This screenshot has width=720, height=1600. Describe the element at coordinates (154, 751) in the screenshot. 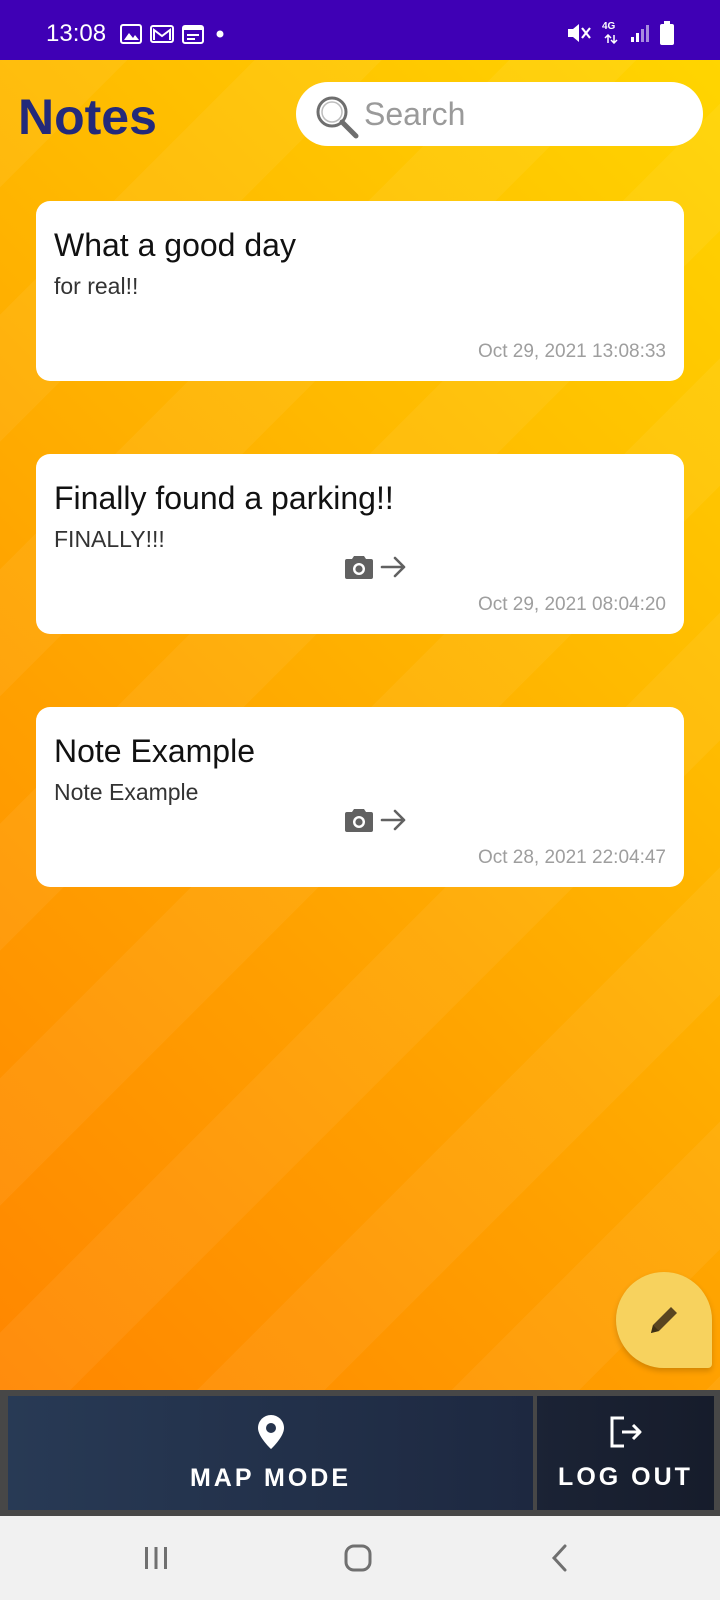

I see `note-title: Note Example` at that location.